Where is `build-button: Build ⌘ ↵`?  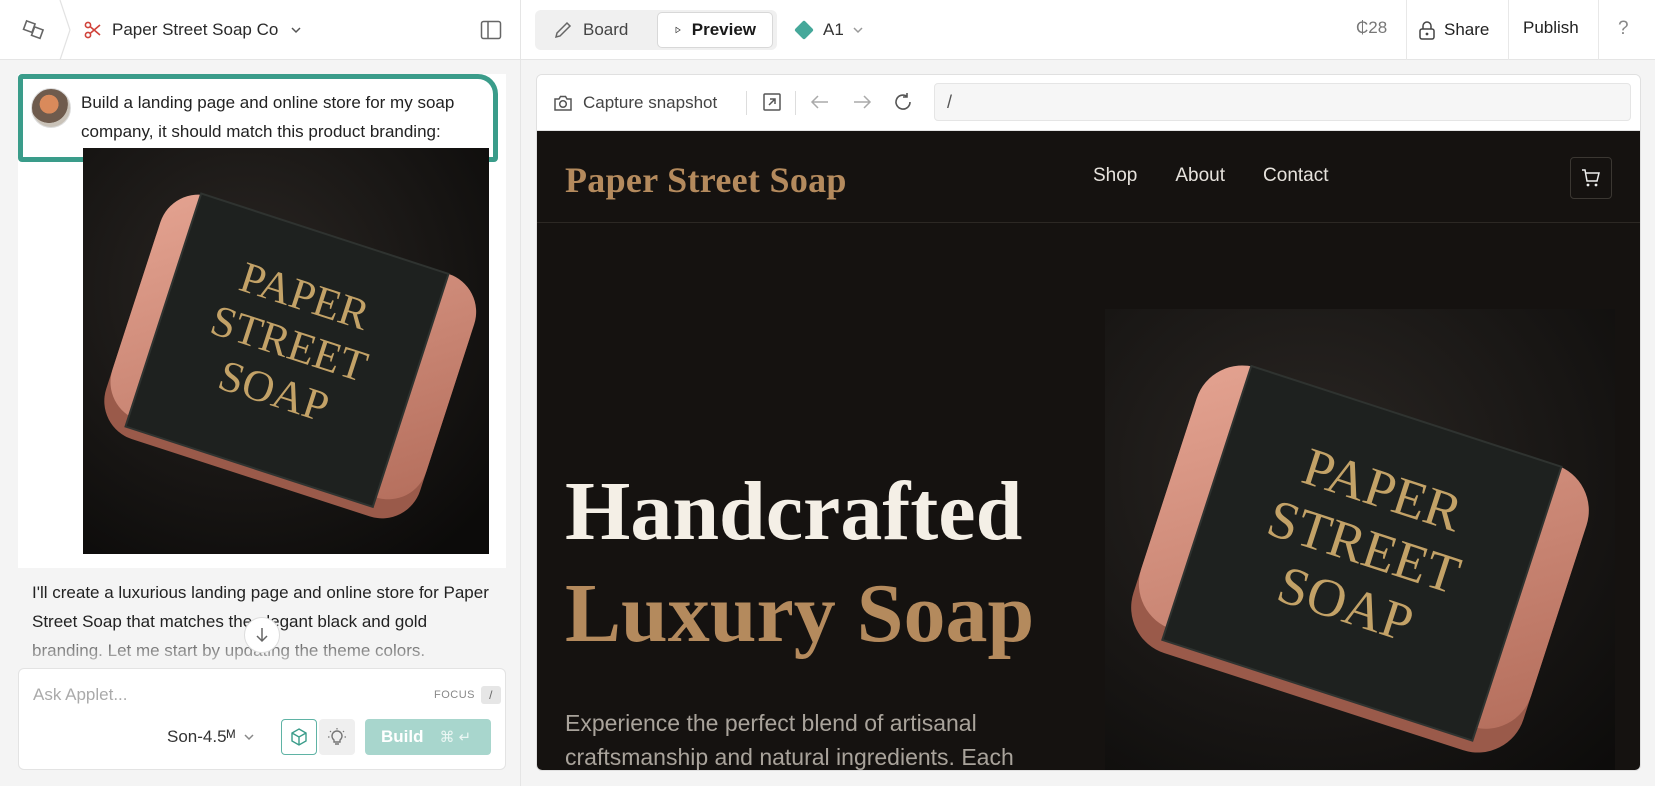 build-button: Build ⌘ ↵ is located at coordinates (428, 737).